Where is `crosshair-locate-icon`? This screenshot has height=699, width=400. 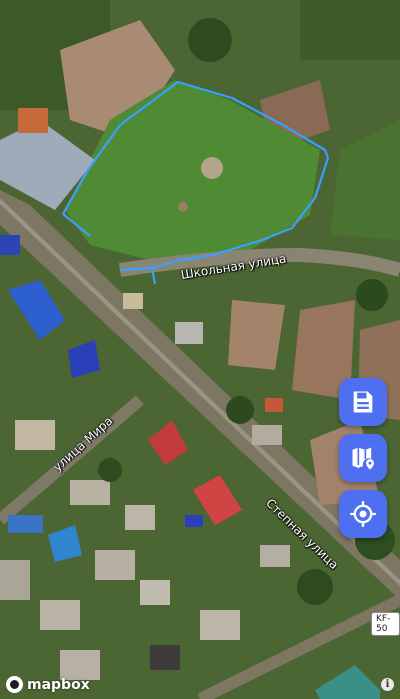 crosshair-locate-icon is located at coordinates (363, 514).